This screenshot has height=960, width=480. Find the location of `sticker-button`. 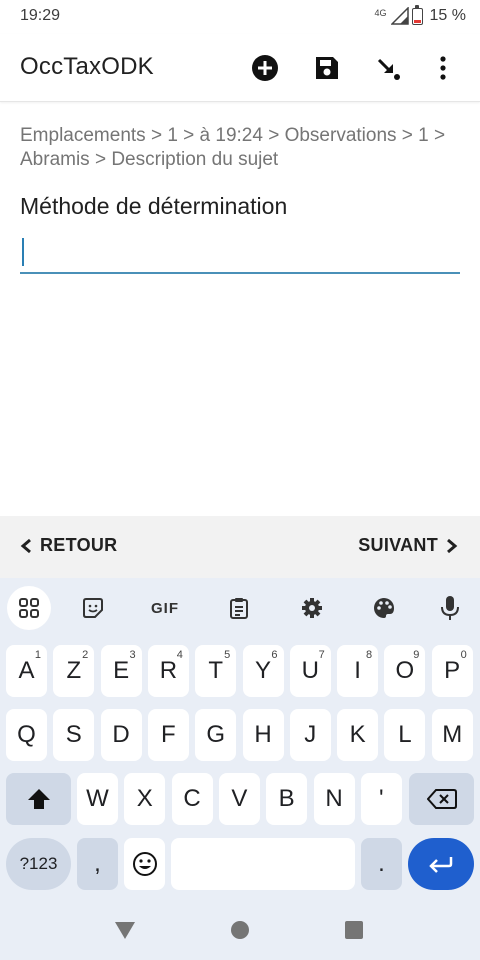

sticker-button is located at coordinates (93, 608).